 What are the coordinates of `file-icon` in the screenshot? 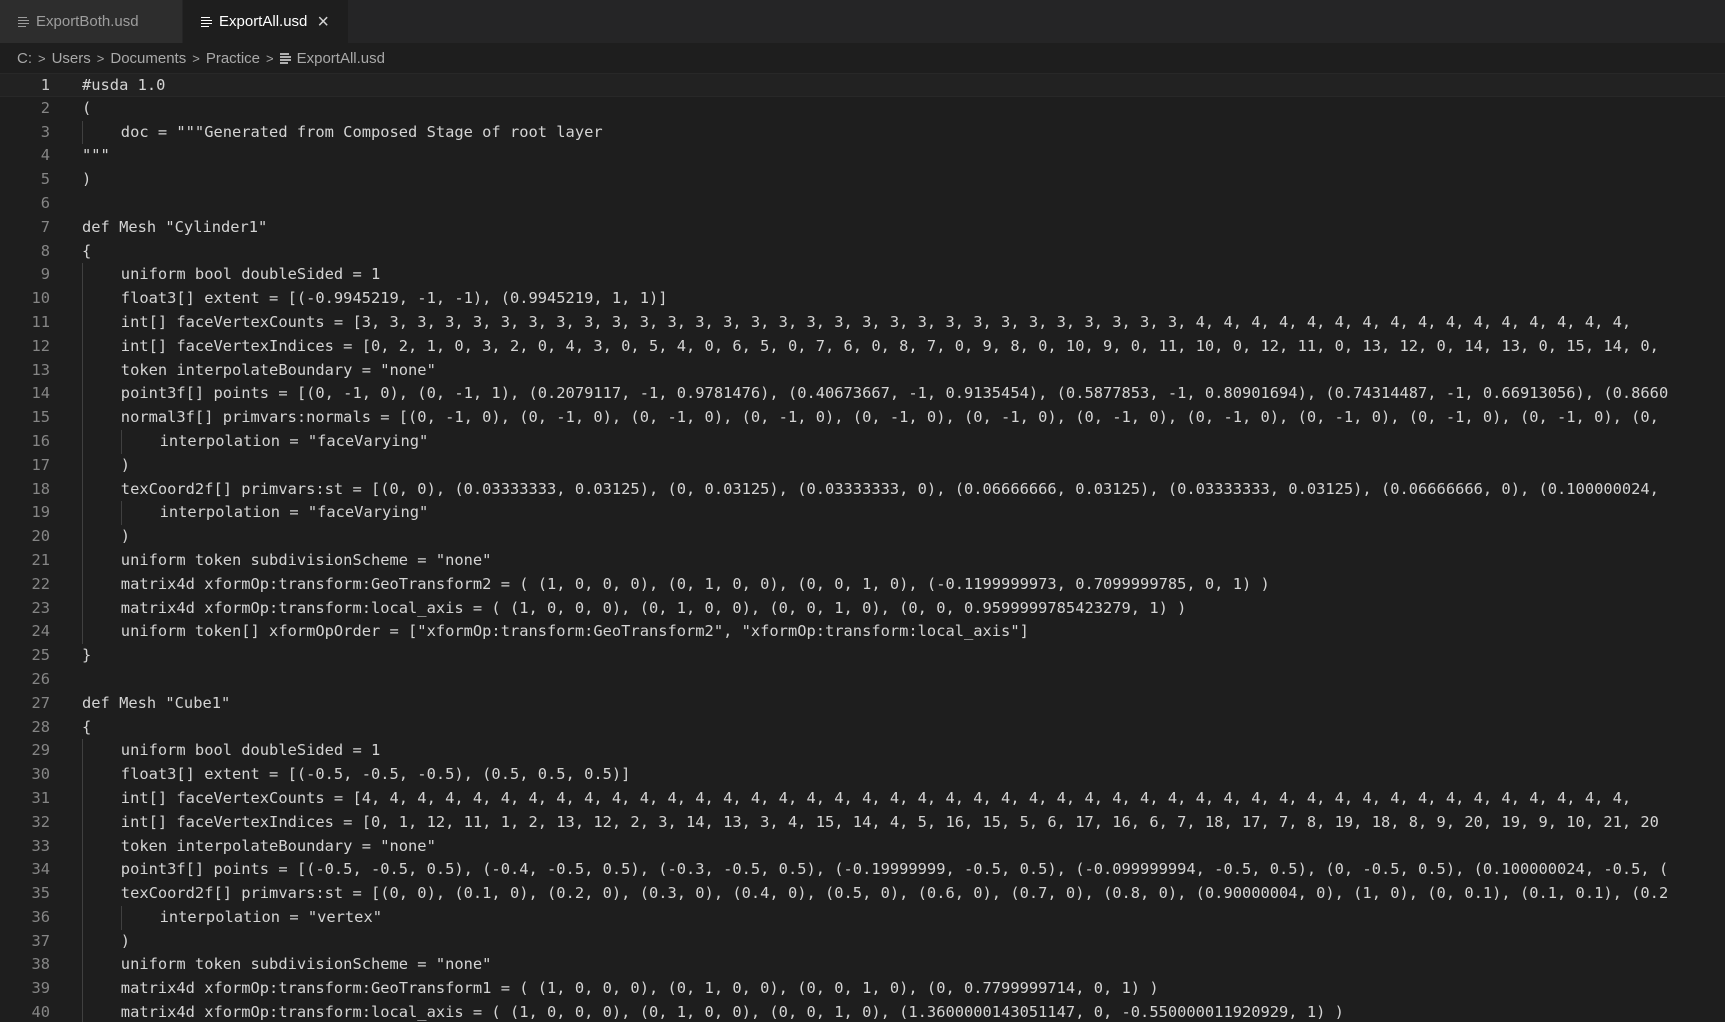 It's located at (285, 58).